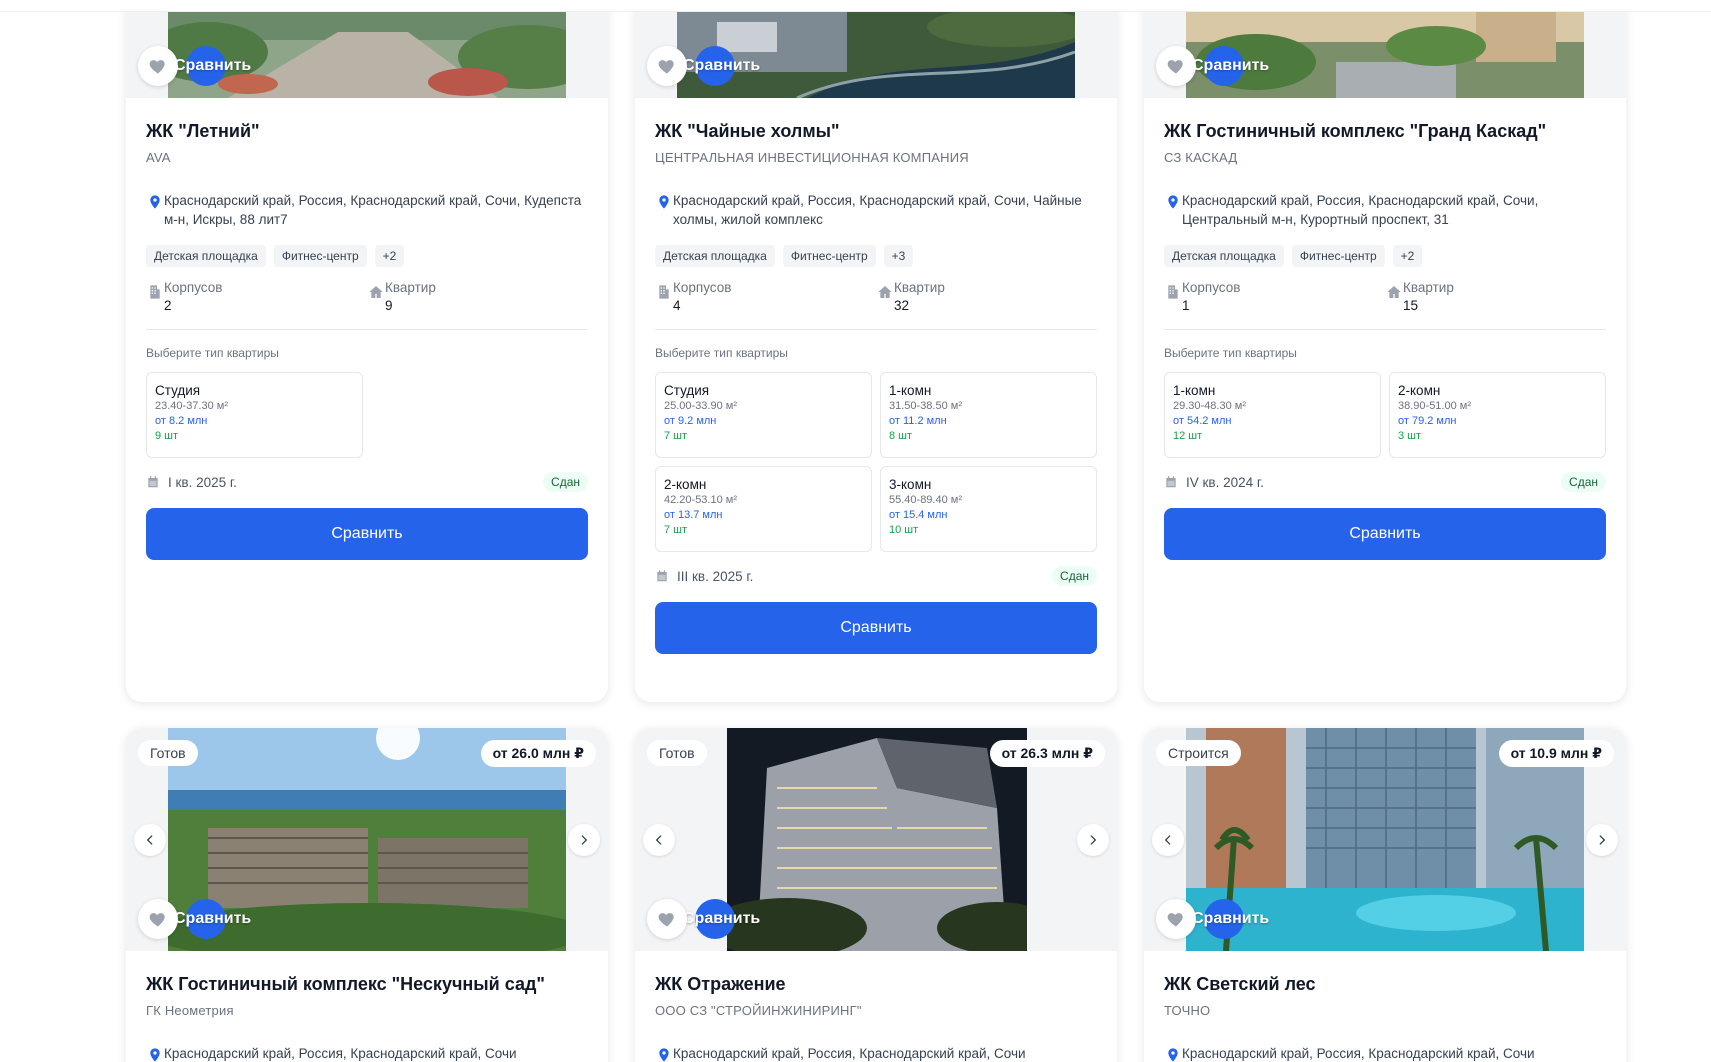 The width and height of the screenshot is (1711, 1062). Describe the element at coordinates (986, 297) in the screenshot. I see `apartments-stat: Квартир 32` at that location.